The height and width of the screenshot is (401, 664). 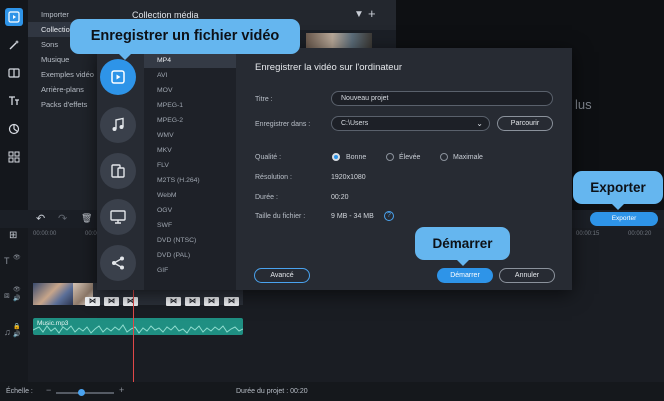 I want to click on text-track-icon: T, so click(x=7, y=261).